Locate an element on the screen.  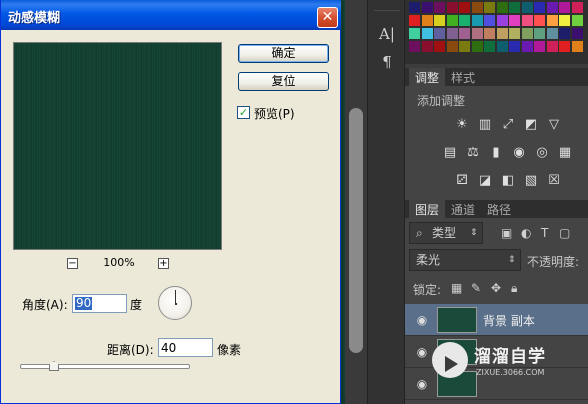
channel-mixer-icon: ◎ is located at coordinates (542, 153).